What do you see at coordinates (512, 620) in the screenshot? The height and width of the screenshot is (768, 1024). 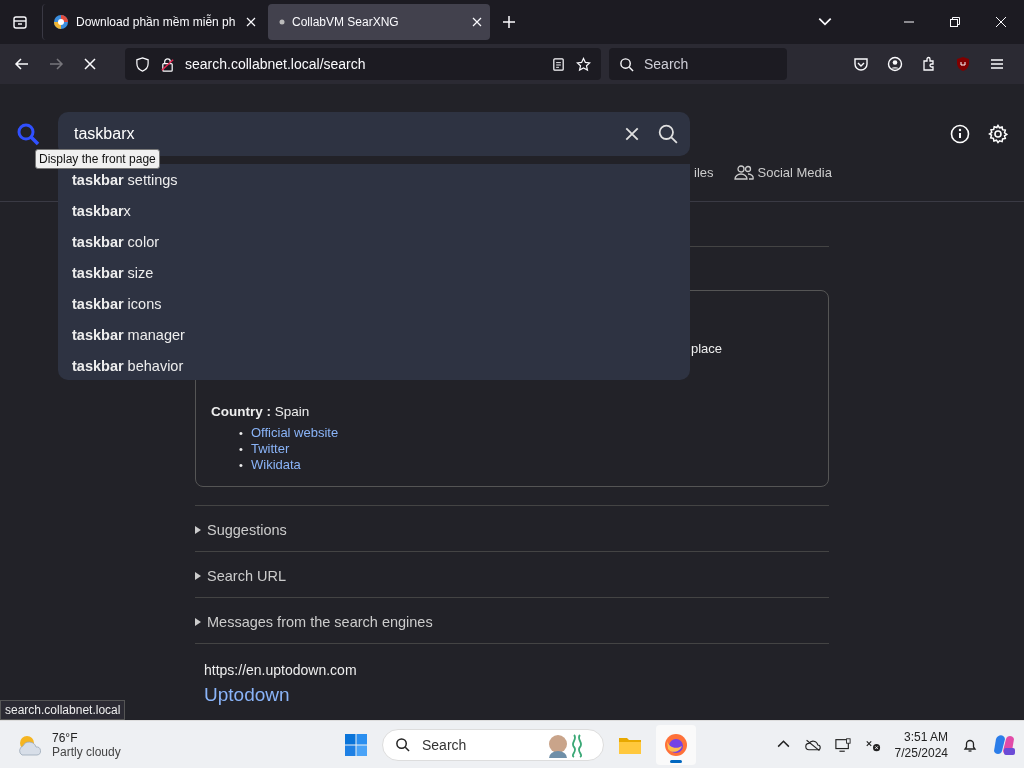 I see `collapsible-section: Messages from the search engines` at bounding box center [512, 620].